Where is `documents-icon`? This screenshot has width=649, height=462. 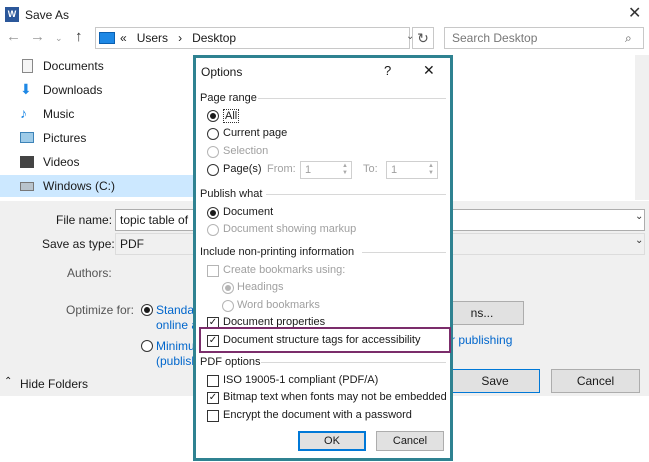 documents-icon is located at coordinates (27, 66).